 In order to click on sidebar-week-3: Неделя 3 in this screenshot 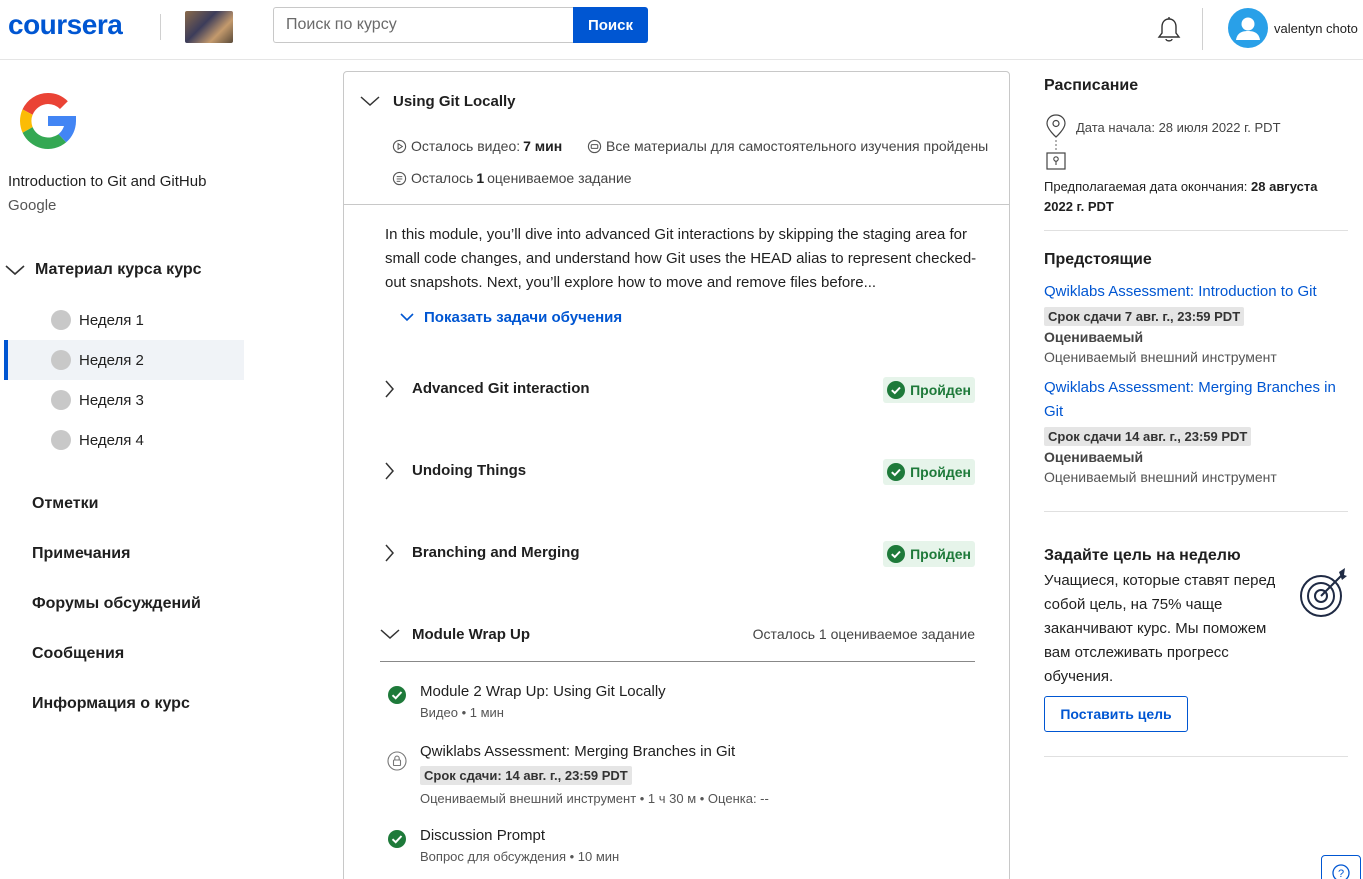, I will do `click(124, 400)`.